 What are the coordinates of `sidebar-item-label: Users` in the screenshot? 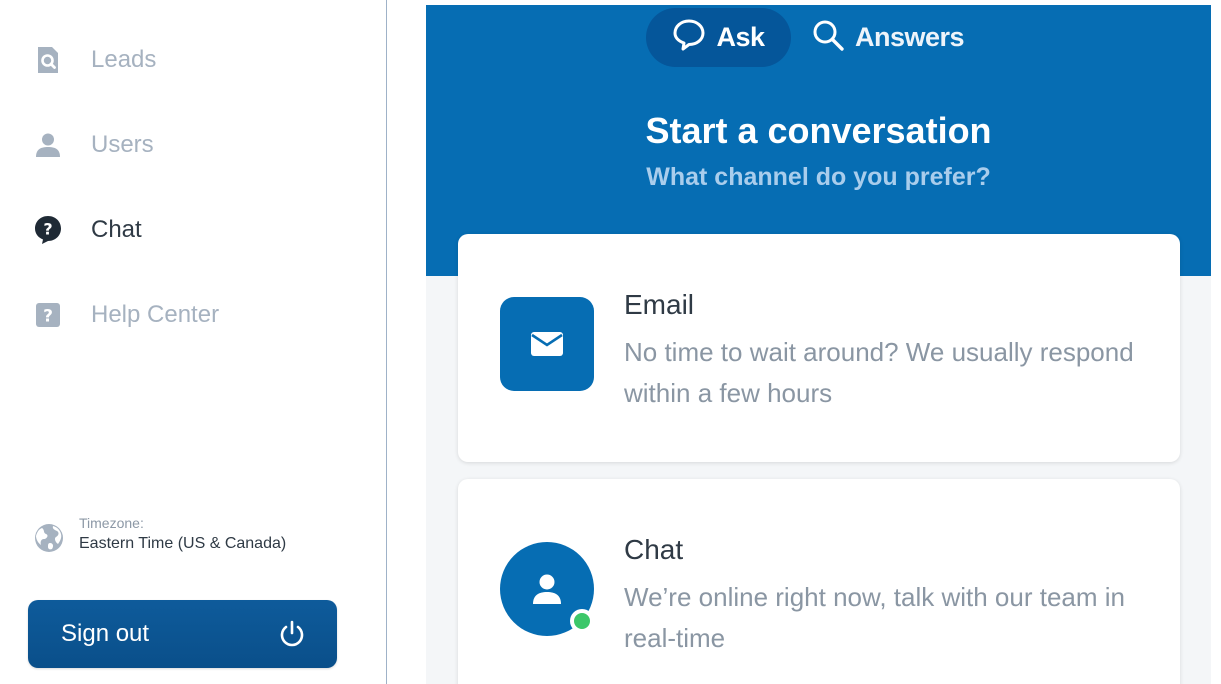 It's located at (122, 144).